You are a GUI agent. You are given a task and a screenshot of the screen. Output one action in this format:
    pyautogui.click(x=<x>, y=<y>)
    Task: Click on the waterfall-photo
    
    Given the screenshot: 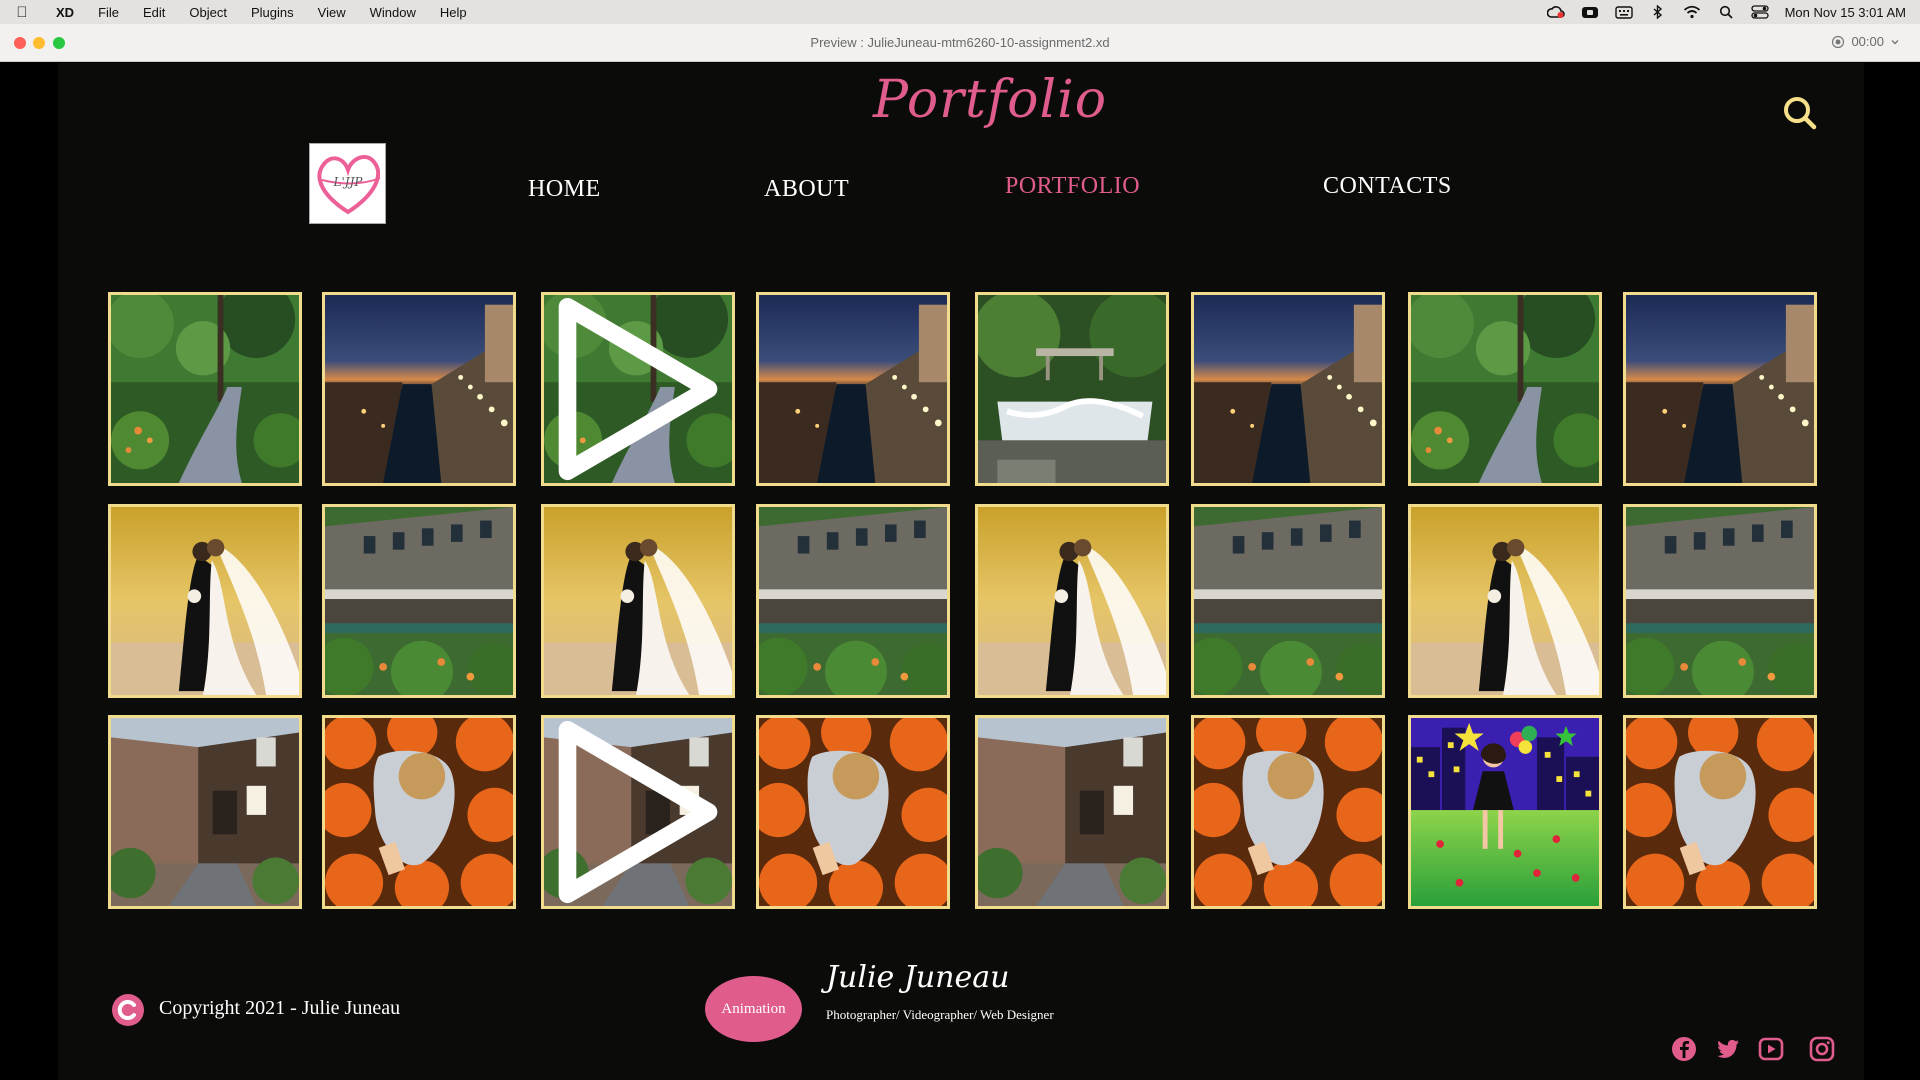 What is the action you would take?
    pyautogui.click(x=1072, y=389)
    